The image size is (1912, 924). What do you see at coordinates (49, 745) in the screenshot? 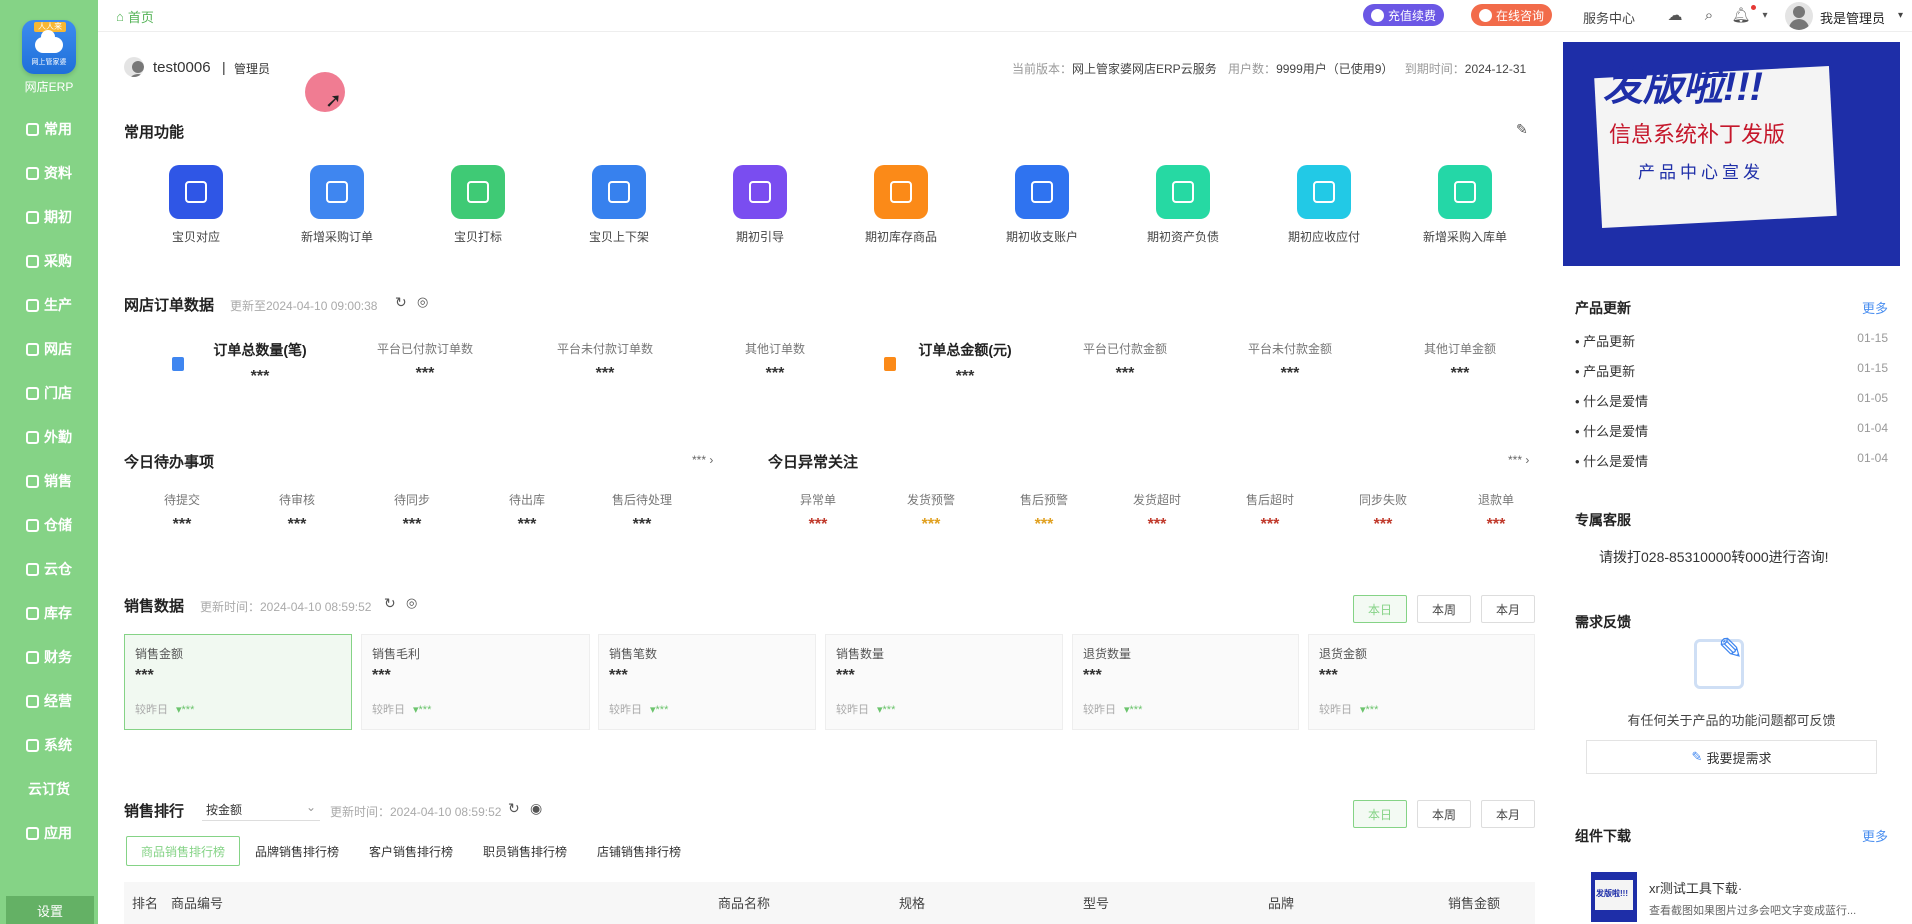
I see `sidebar-item: 系统` at bounding box center [49, 745].